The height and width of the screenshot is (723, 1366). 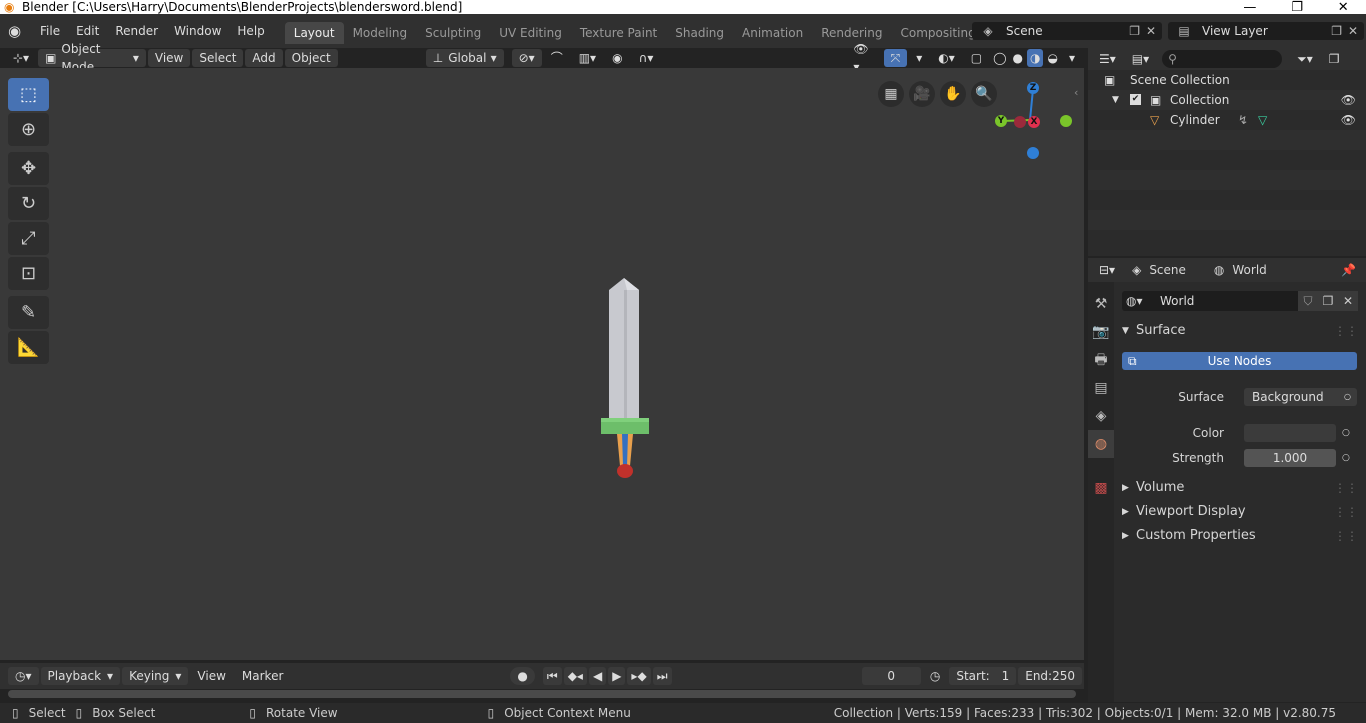 What do you see at coordinates (1020, 122) in the screenshot?
I see `gizmo-neg-x-axis` at bounding box center [1020, 122].